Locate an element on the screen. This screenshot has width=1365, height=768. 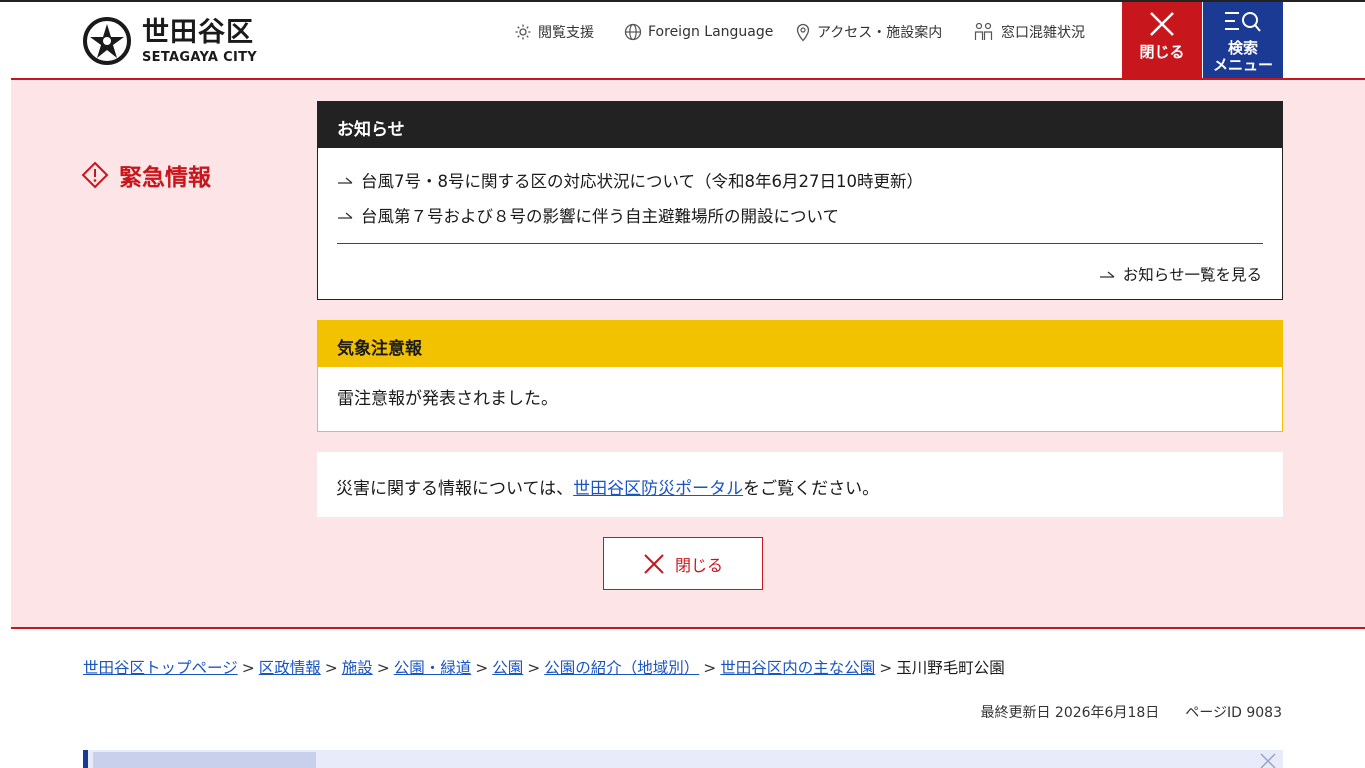
notice-heading: お知らせ is located at coordinates (800, 125).